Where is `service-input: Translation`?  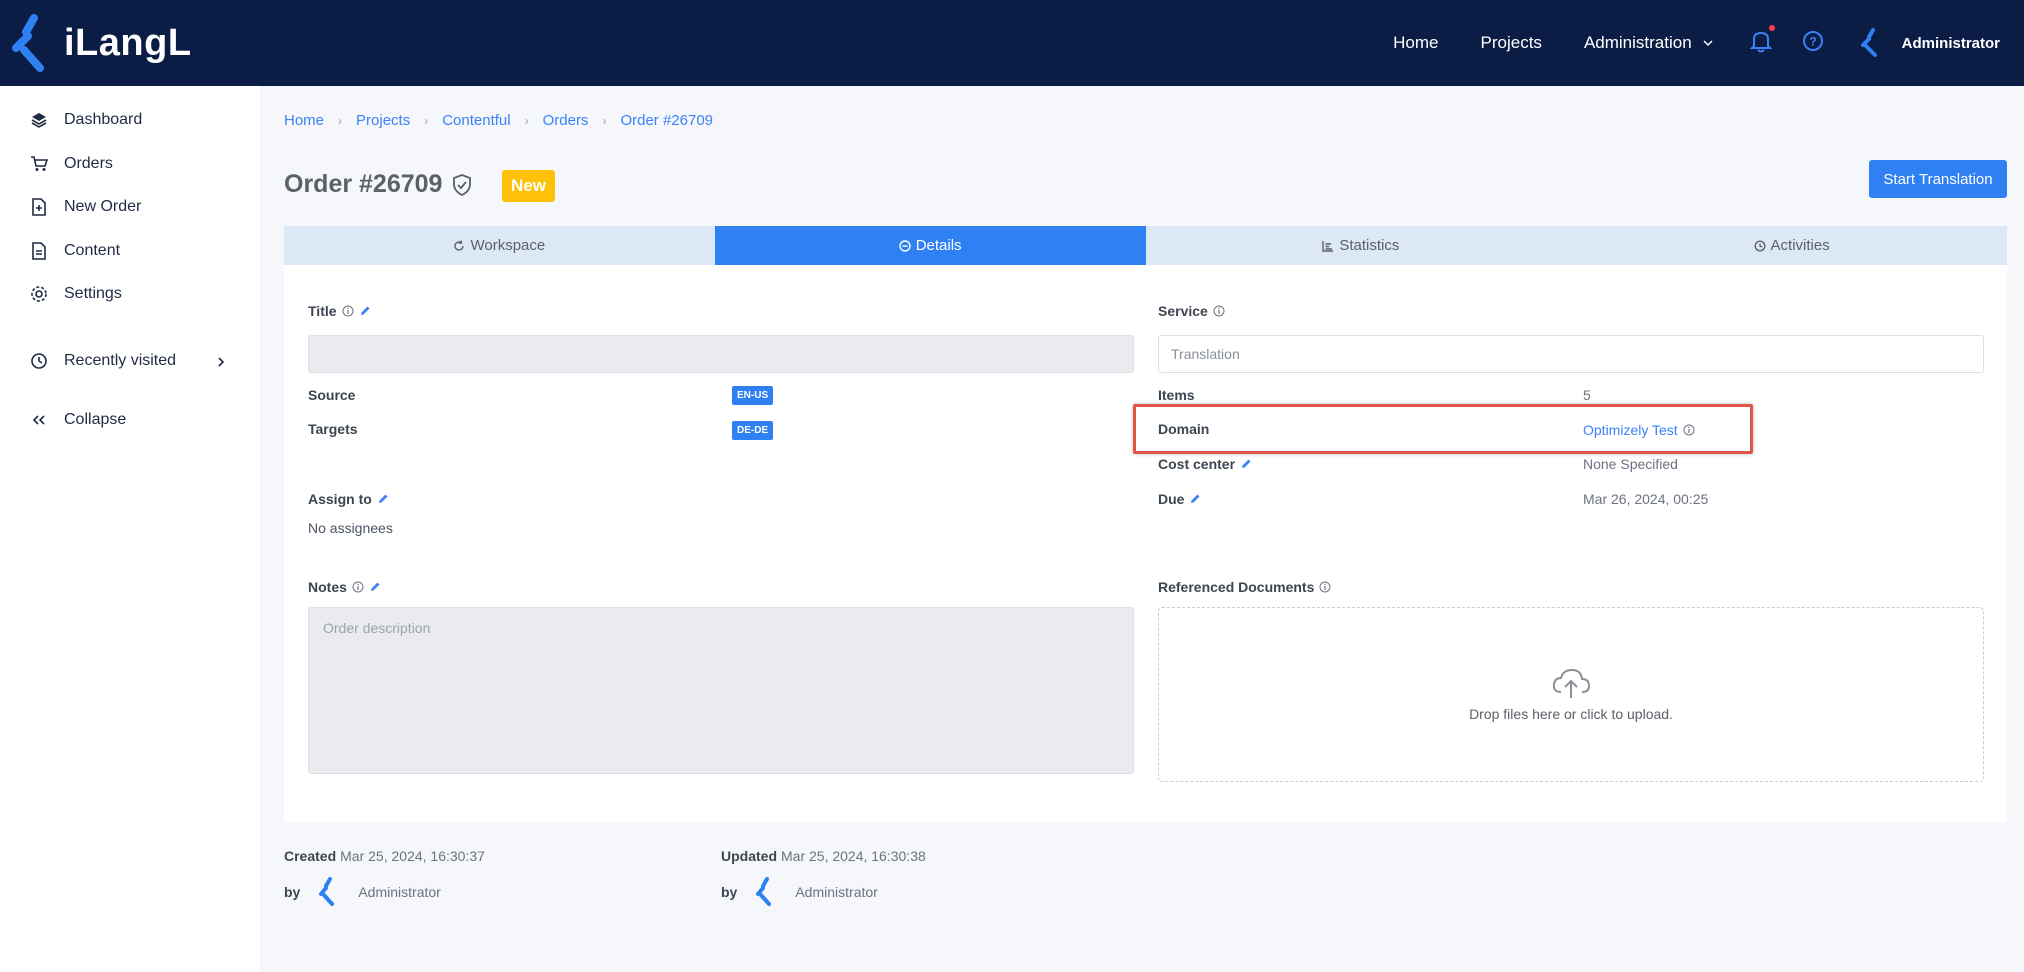
service-input: Translation is located at coordinates (1571, 354).